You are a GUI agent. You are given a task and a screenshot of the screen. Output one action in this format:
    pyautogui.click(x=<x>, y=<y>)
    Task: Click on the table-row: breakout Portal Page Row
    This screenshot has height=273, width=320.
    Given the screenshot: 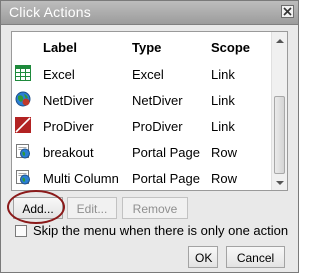 What is the action you would take?
    pyautogui.click(x=141, y=153)
    